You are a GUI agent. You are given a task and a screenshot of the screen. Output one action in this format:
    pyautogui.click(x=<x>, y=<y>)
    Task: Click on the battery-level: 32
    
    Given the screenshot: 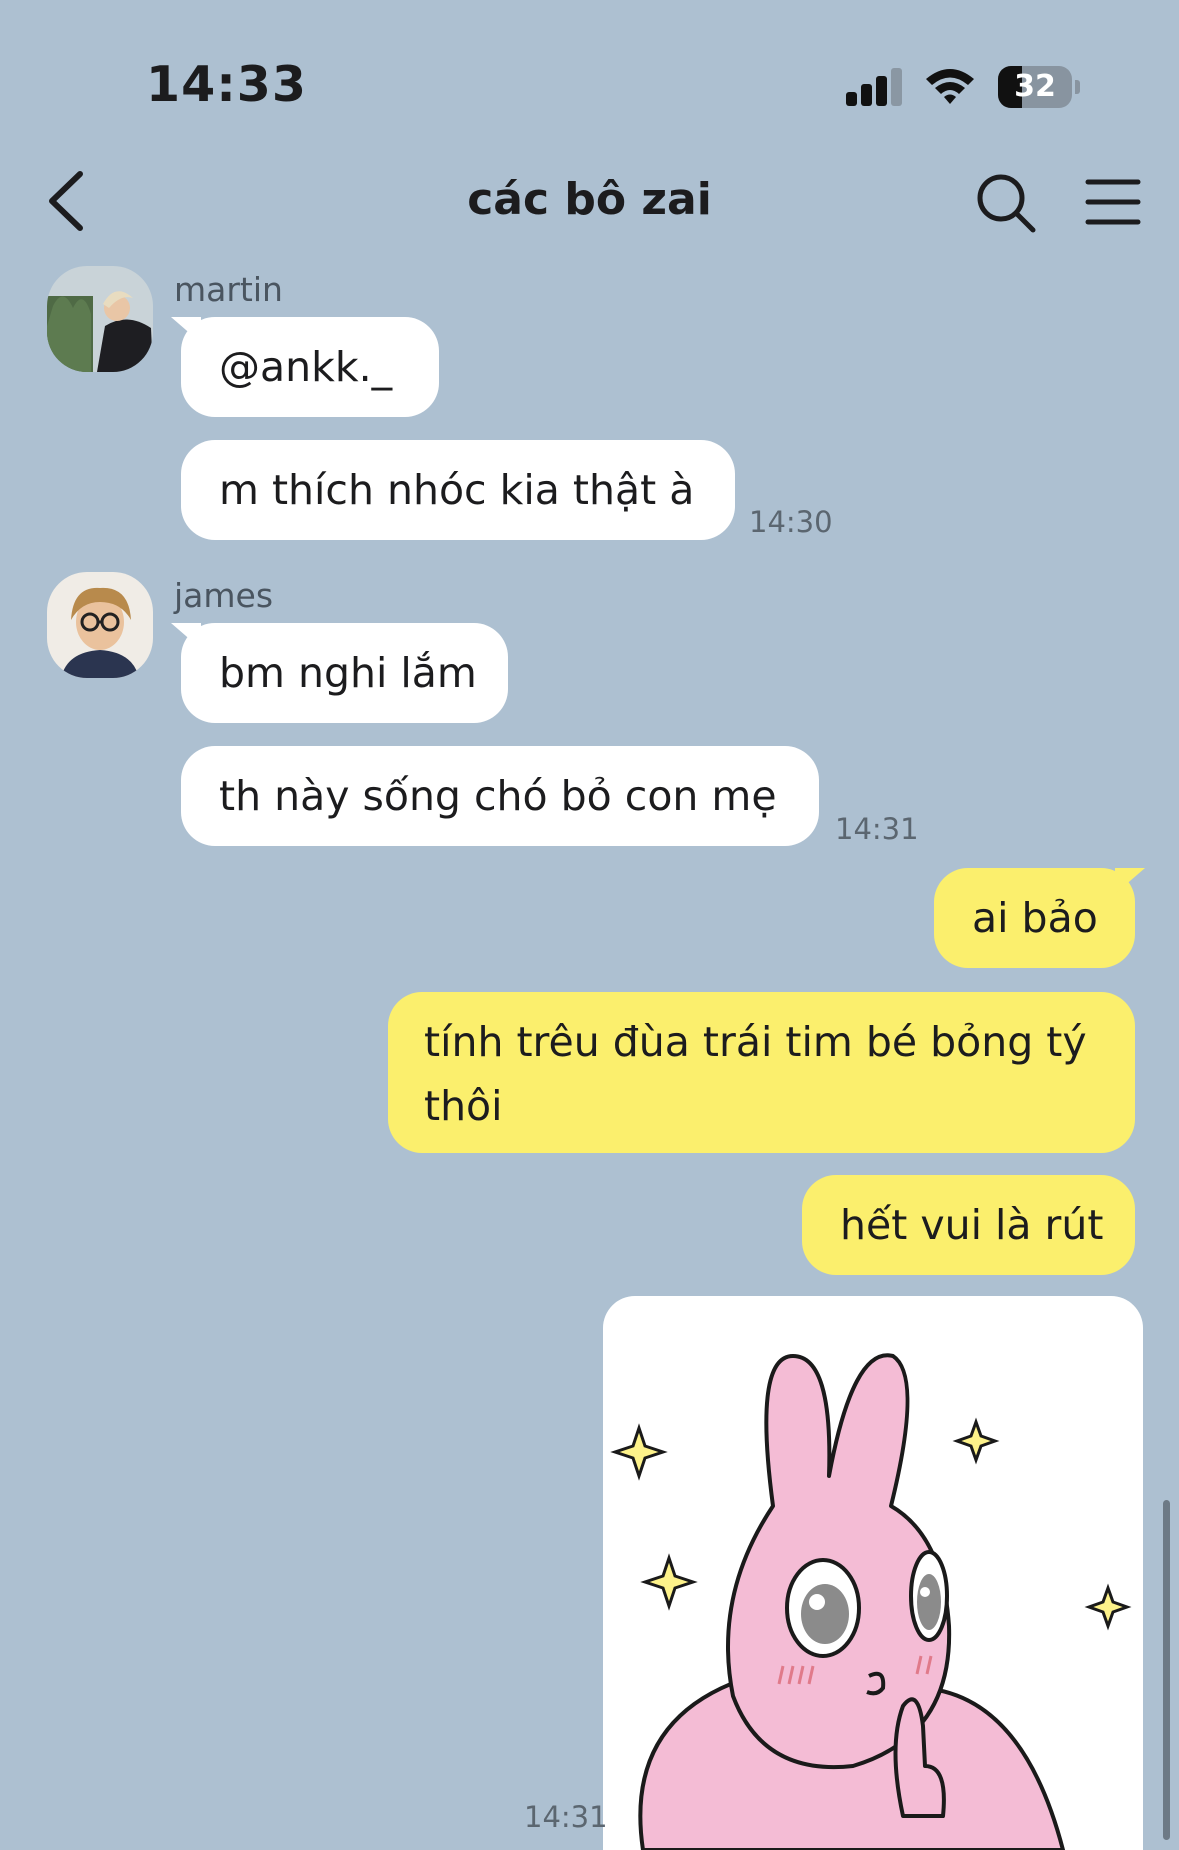 What is the action you would take?
    pyautogui.click(x=1035, y=86)
    